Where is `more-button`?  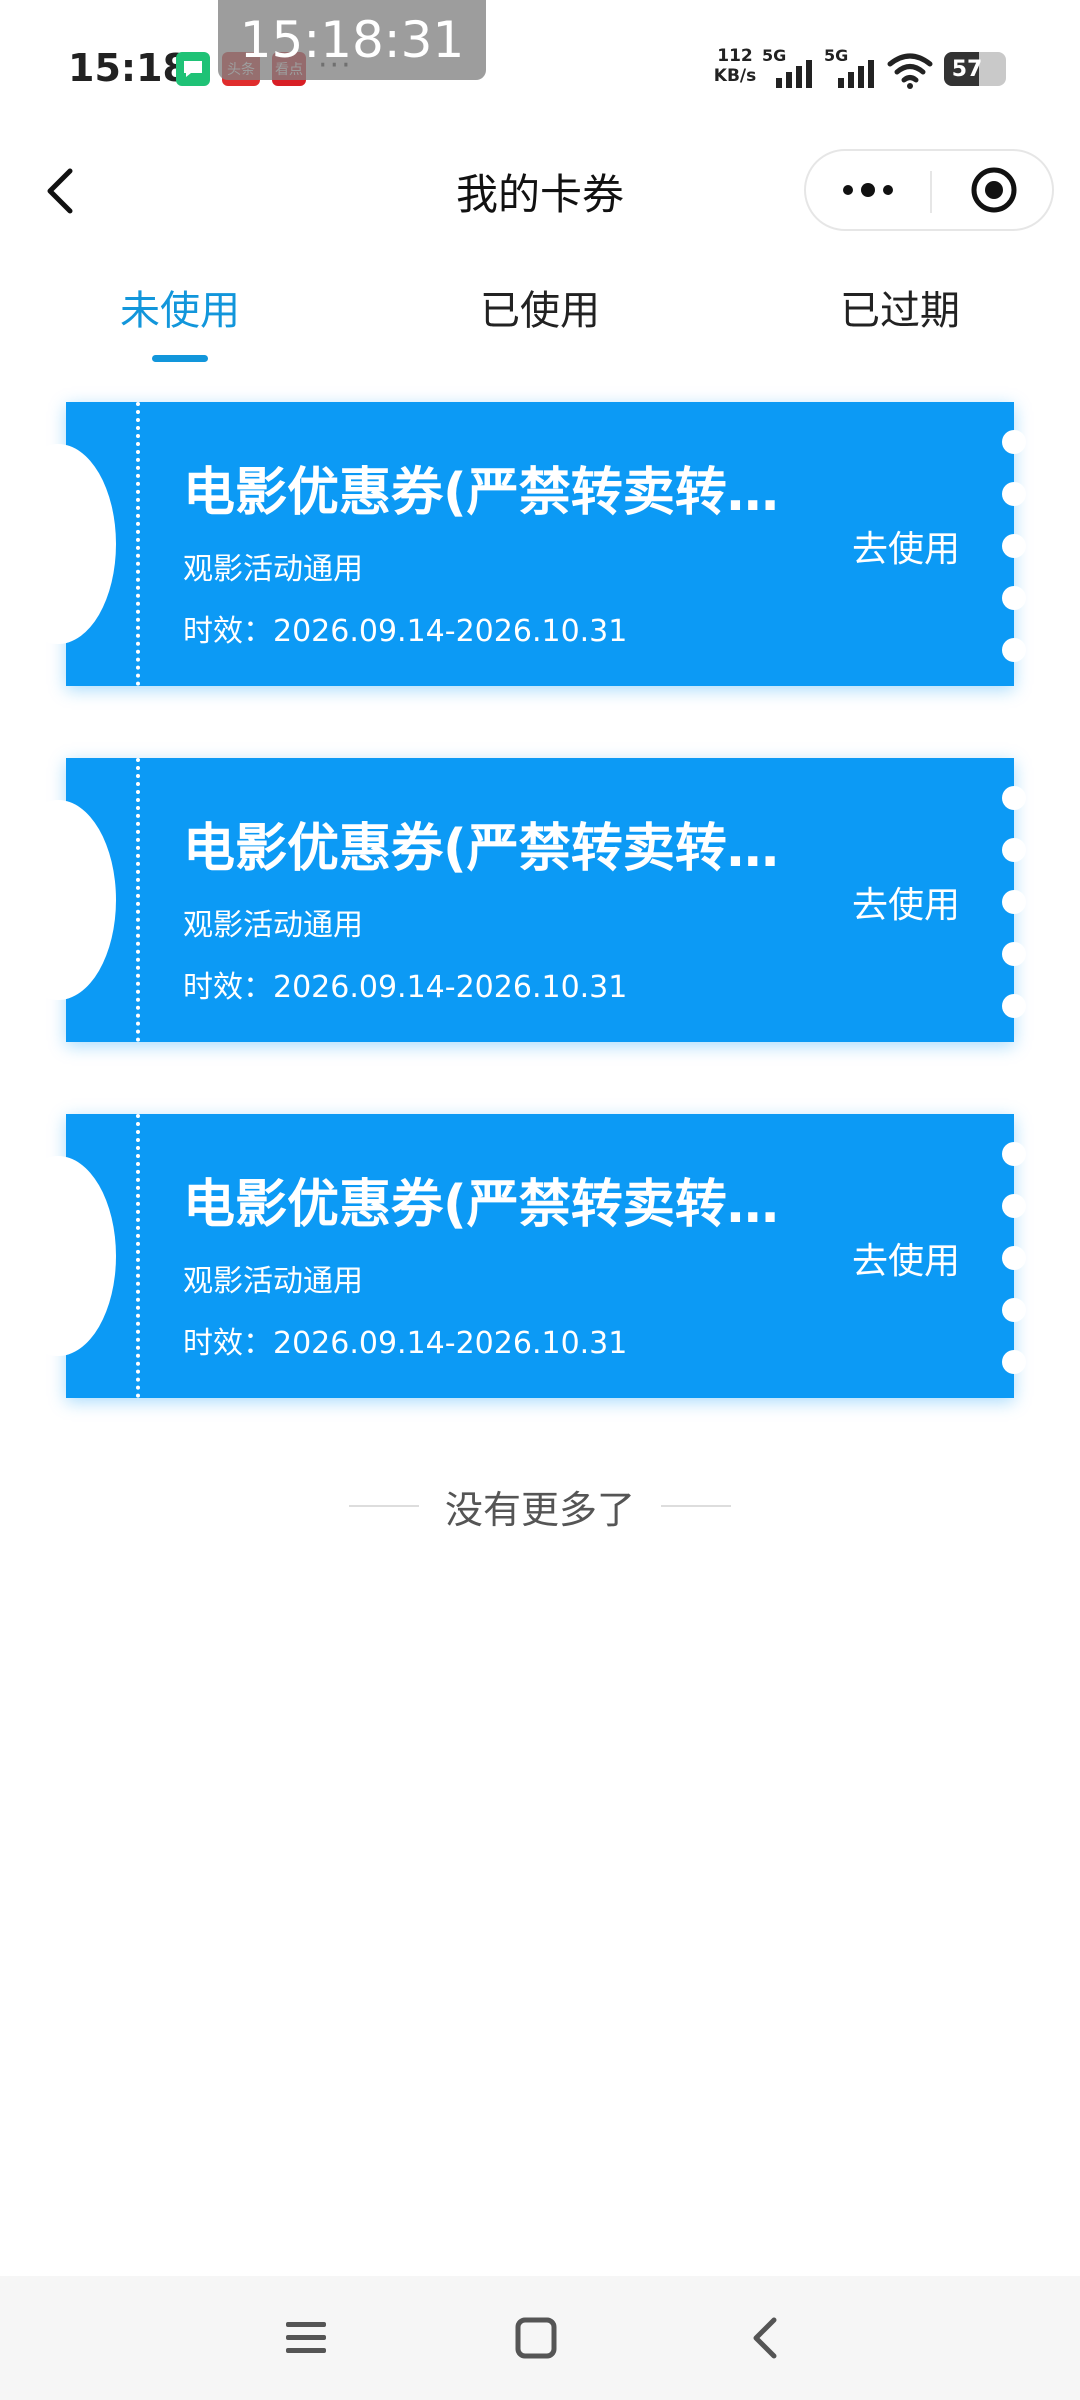
more-button is located at coordinates (868, 190).